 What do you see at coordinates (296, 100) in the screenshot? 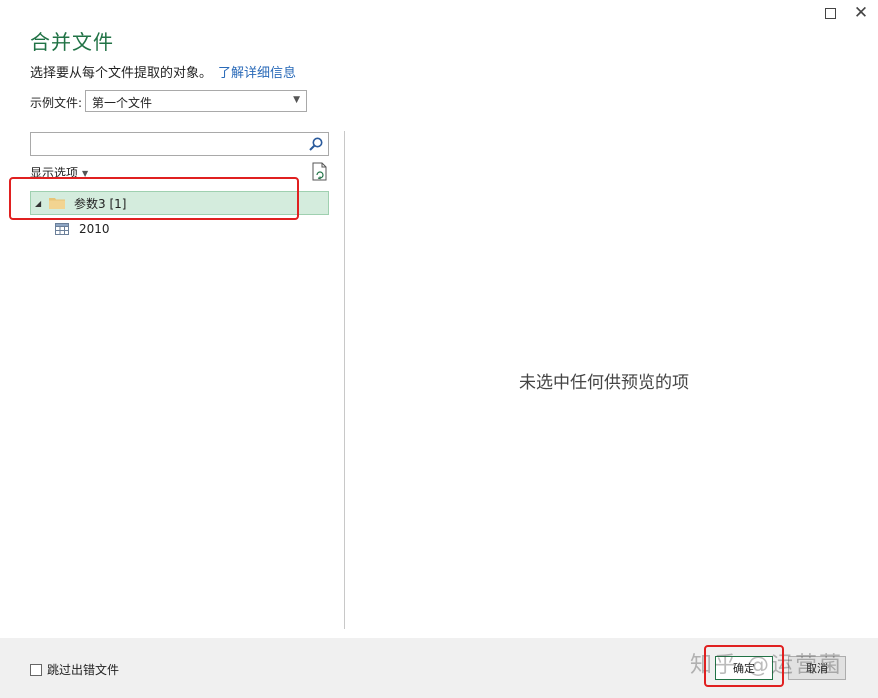
I see `chevron-down-icon: ▼` at bounding box center [296, 100].